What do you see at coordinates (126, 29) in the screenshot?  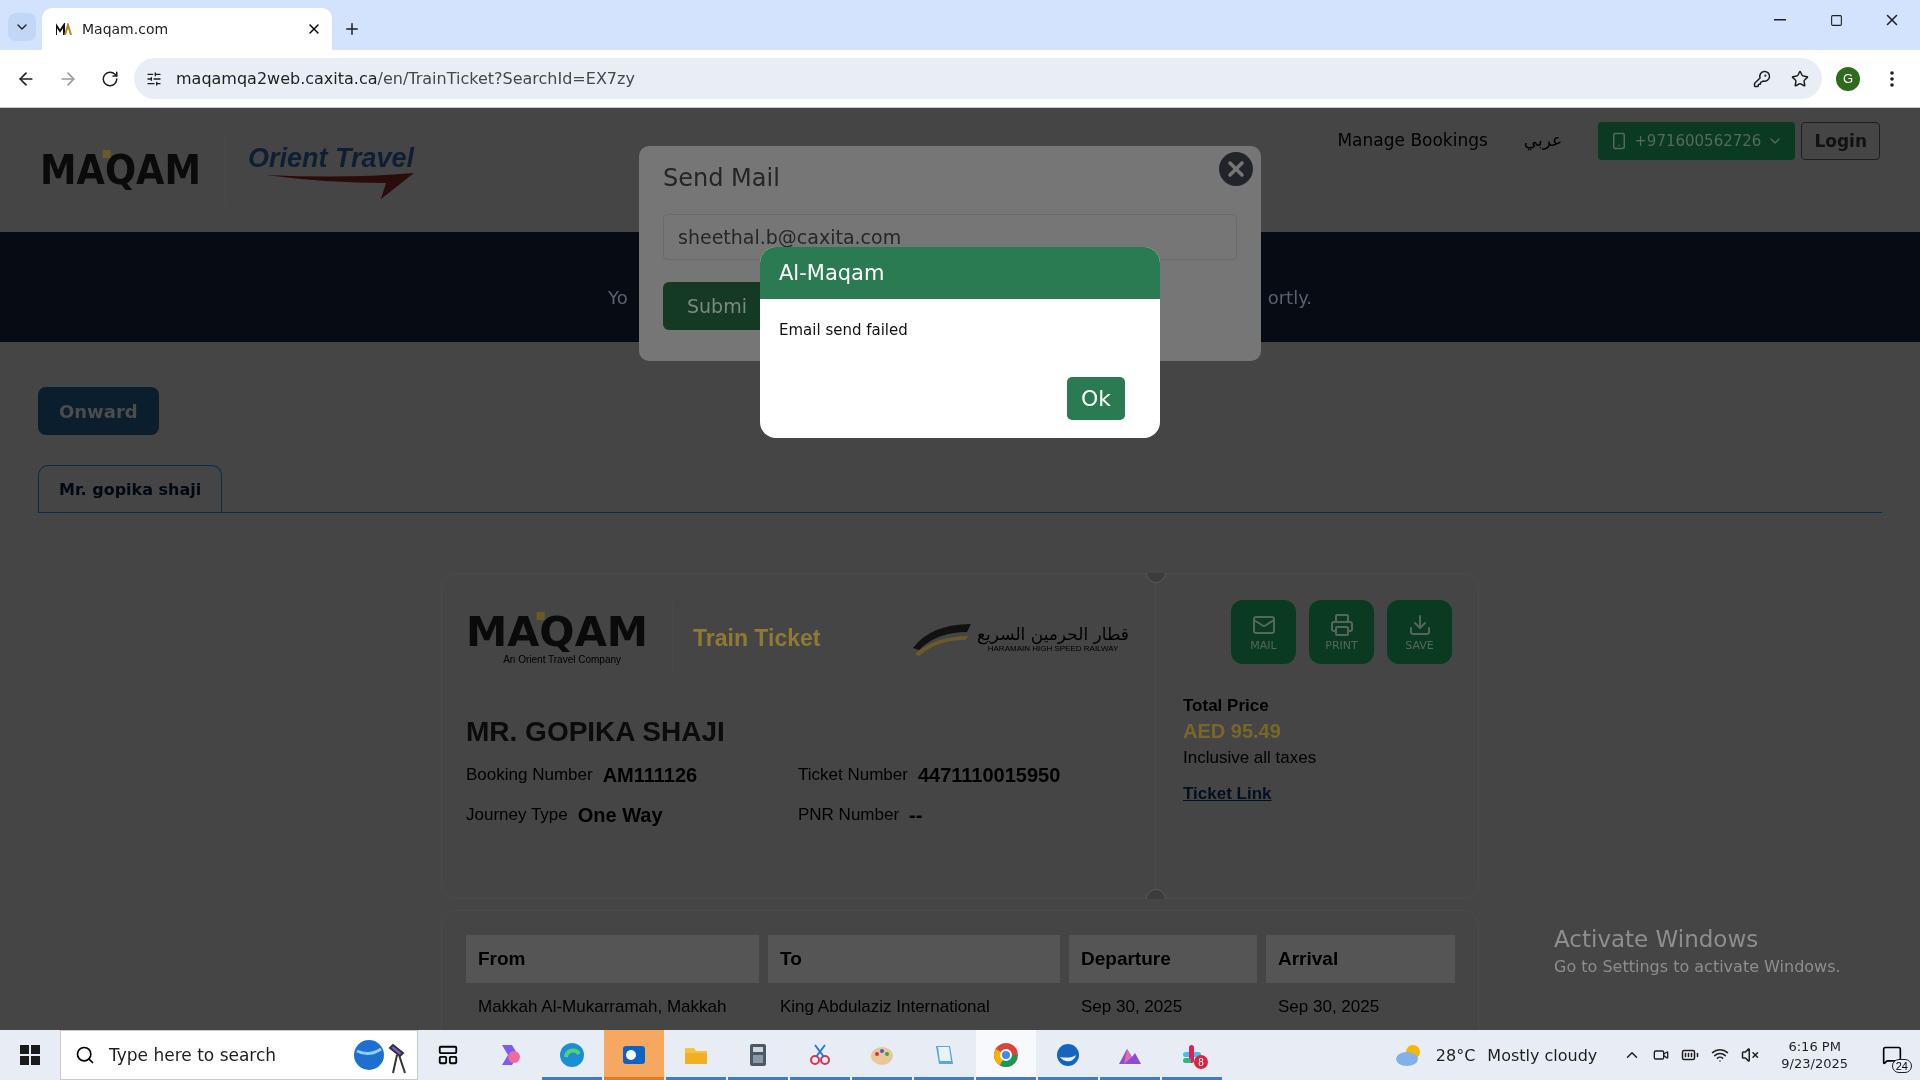 I see `tab-title: Maqam.com` at bounding box center [126, 29].